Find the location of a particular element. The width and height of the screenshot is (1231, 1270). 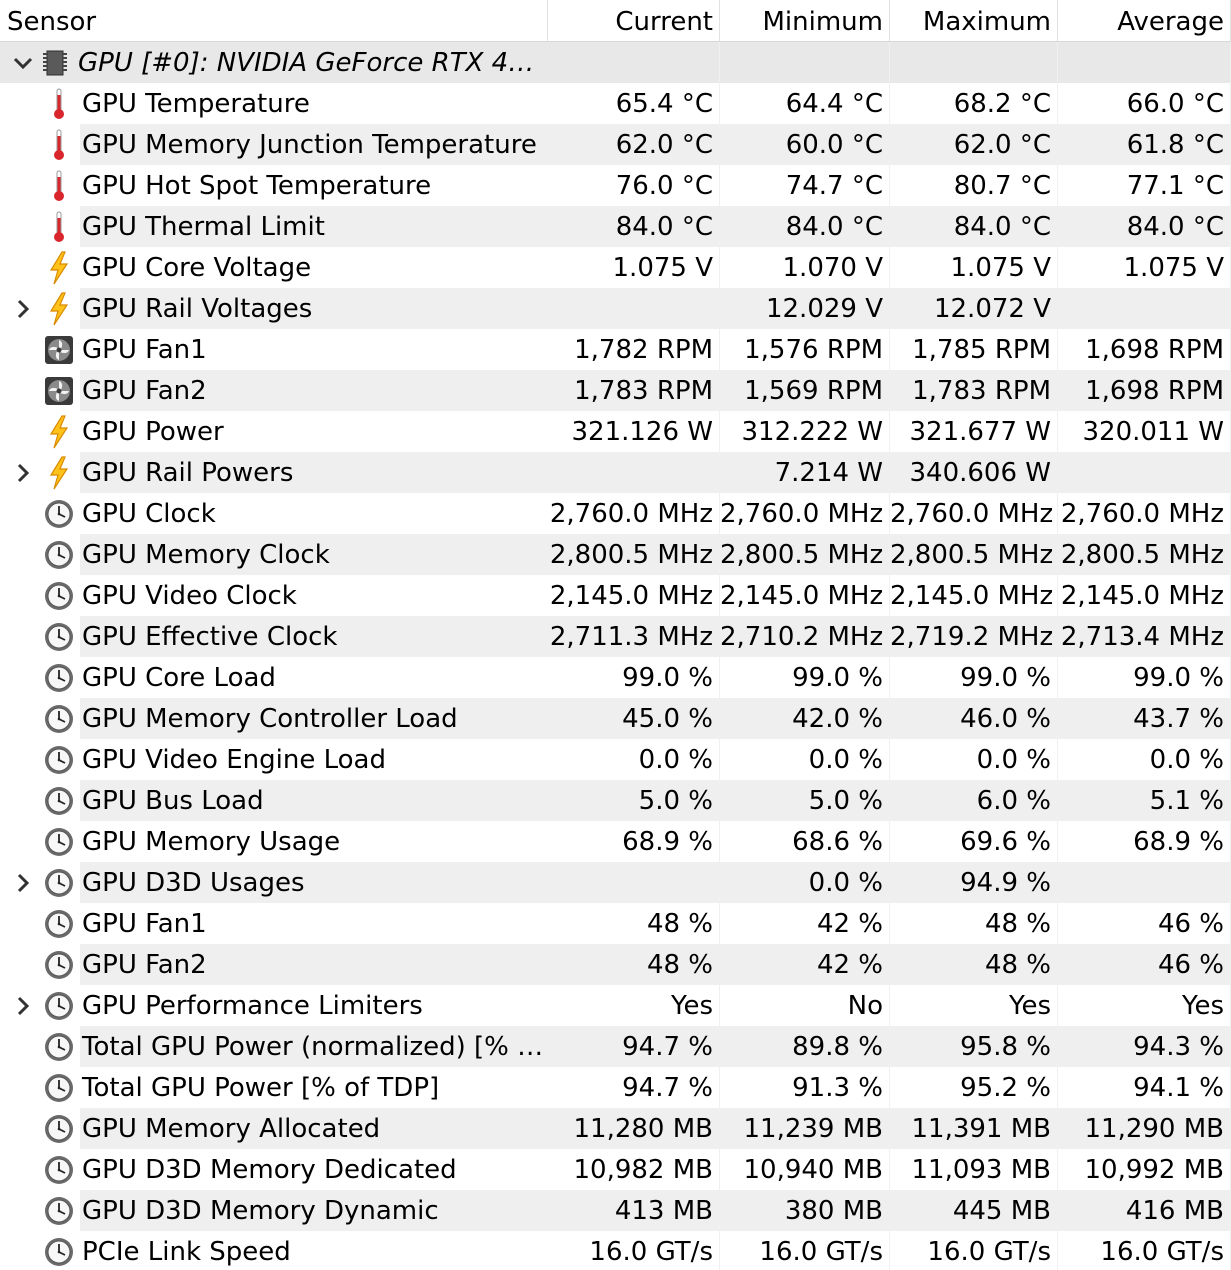

value-maximum: 1,783 RPM is located at coordinates (974, 390).